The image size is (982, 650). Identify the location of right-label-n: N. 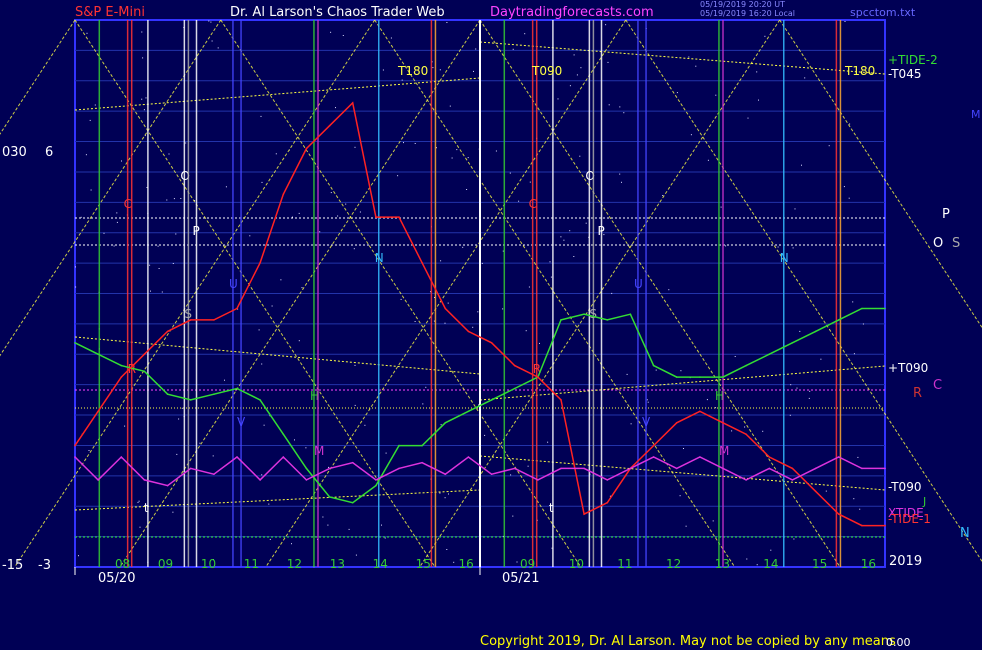
(965, 533).